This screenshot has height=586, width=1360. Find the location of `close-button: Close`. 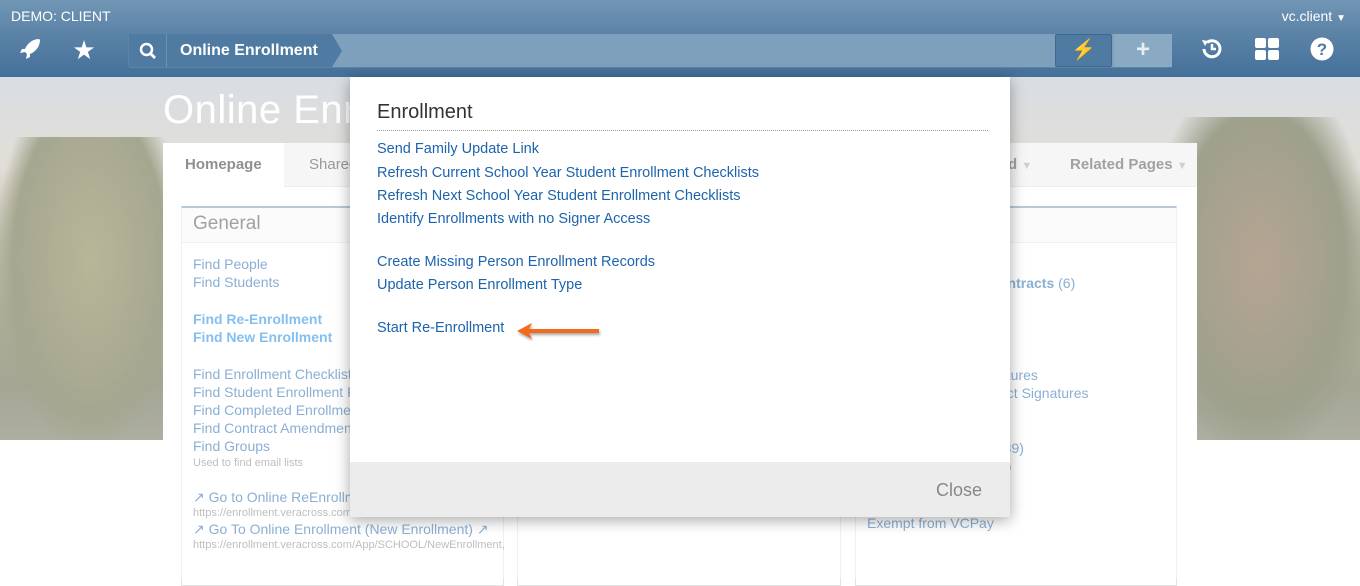

close-button: Close is located at coordinates (959, 490).